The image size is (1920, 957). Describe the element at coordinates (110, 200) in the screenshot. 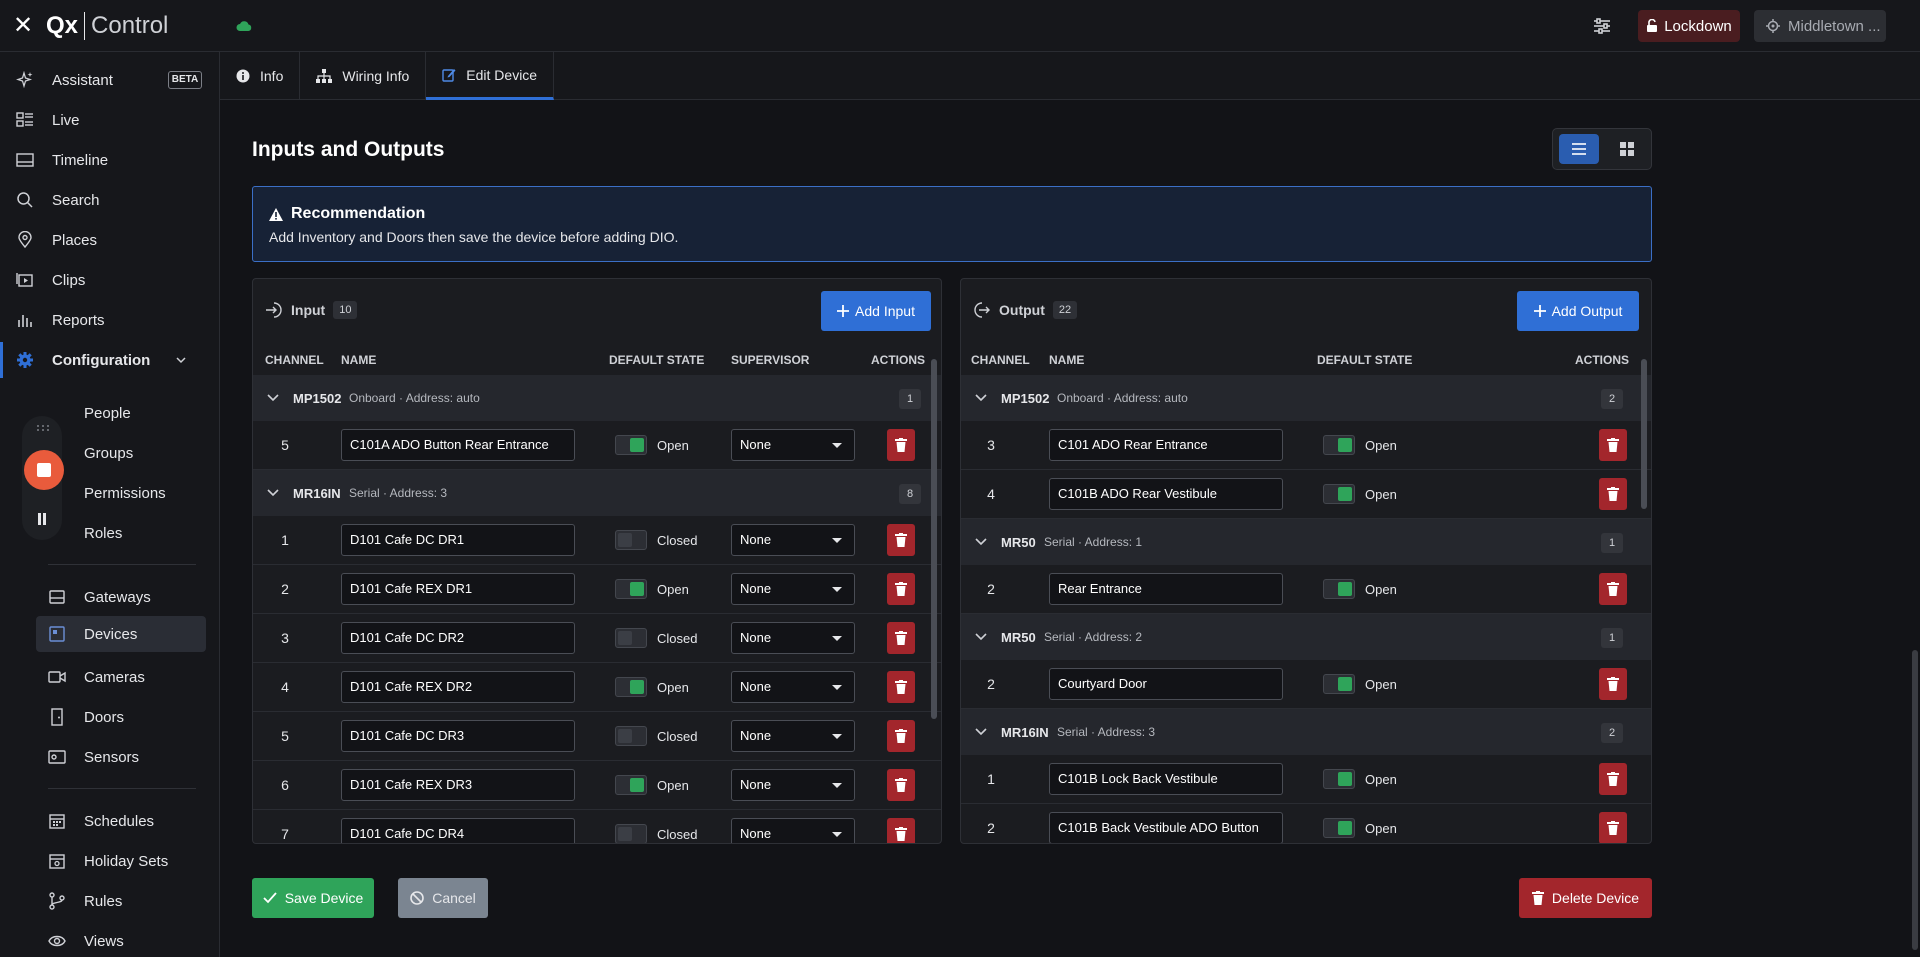

I see `sidebar-item-search: Search` at that location.